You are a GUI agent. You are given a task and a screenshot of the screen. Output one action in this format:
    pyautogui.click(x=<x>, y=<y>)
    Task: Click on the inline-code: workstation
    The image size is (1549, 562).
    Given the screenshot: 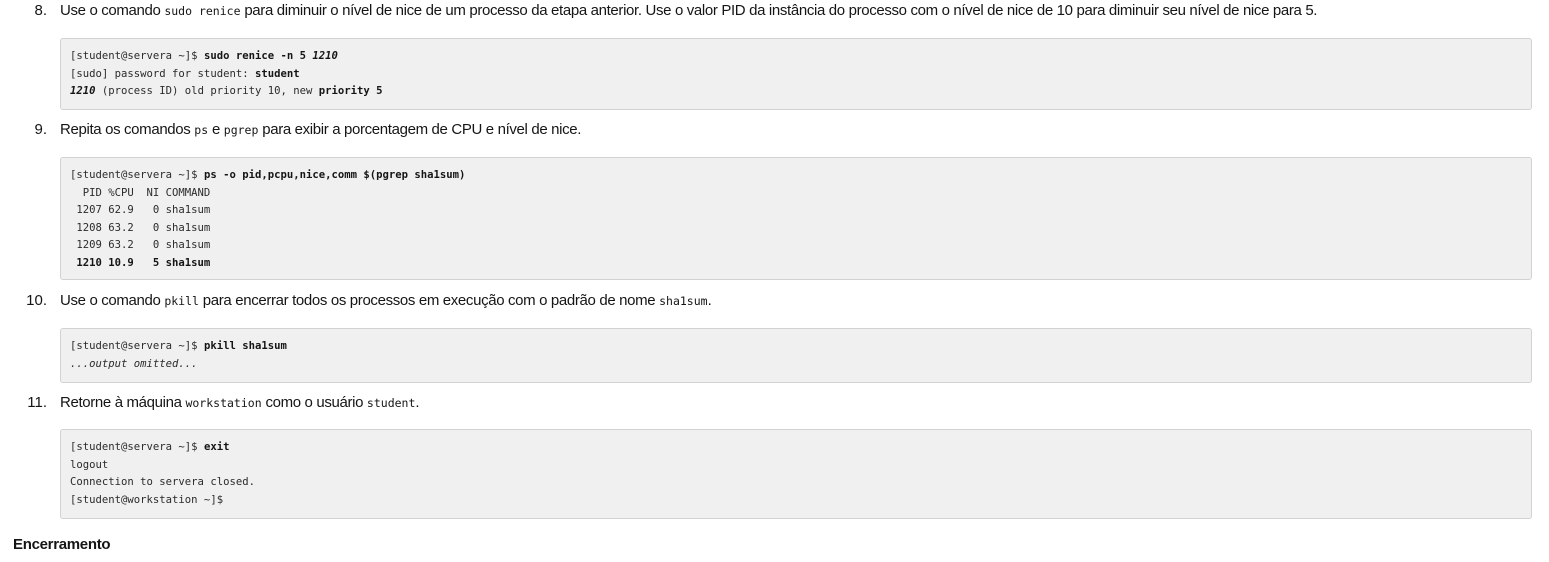 What is the action you would take?
    pyautogui.click(x=223, y=403)
    